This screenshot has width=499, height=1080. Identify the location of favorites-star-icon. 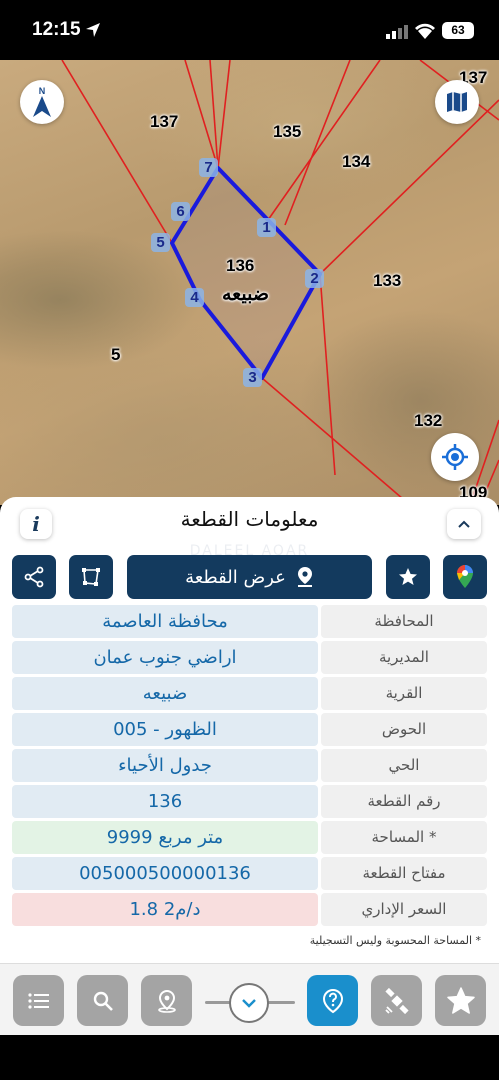
(460, 1000).